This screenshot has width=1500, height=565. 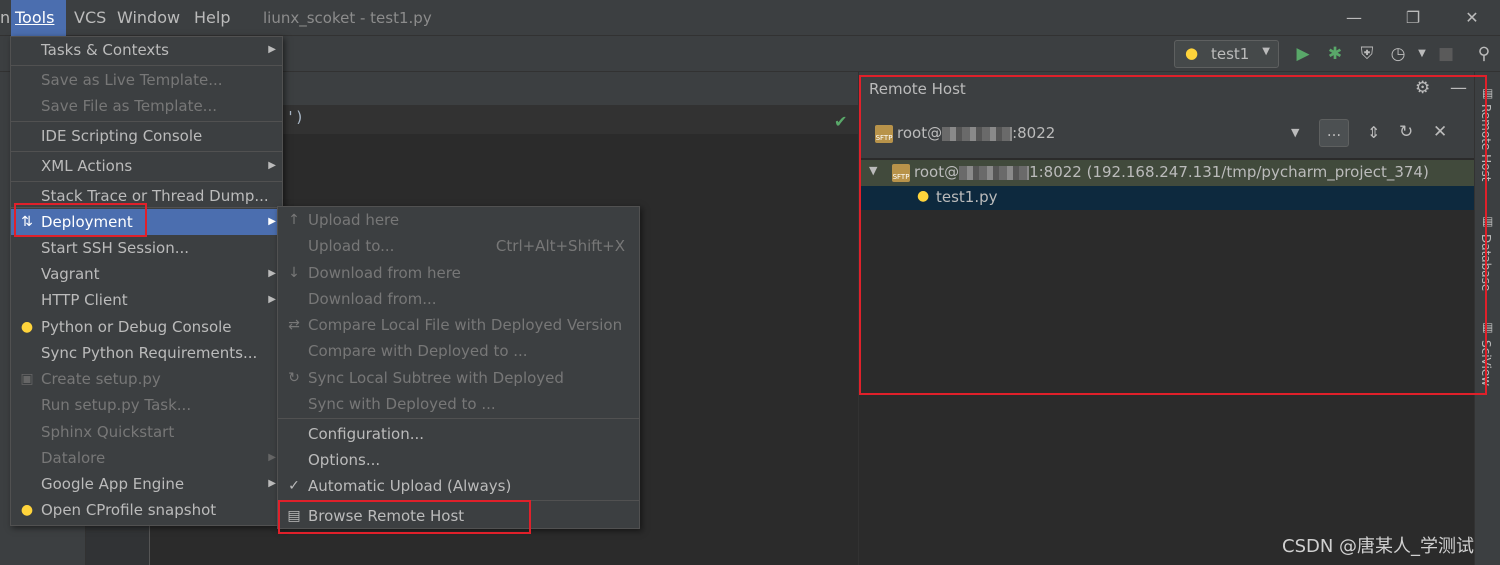 What do you see at coordinates (146, 300) in the screenshot?
I see `menu-item-http-client: HTTP Client ▶` at bounding box center [146, 300].